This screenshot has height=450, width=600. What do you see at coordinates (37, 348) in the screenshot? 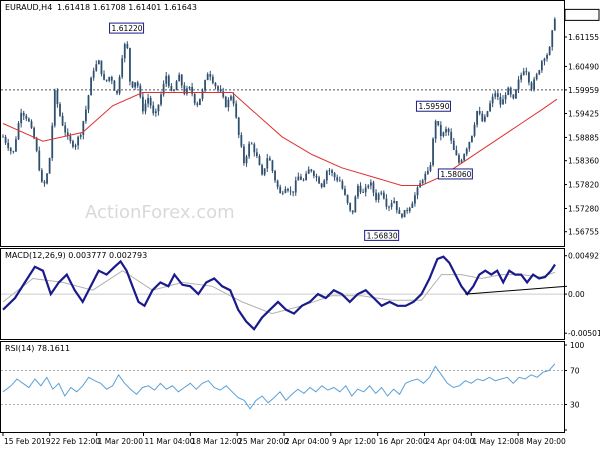
I see `rsi-title: RSI(14) 78.1611` at bounding box center [37, 348].